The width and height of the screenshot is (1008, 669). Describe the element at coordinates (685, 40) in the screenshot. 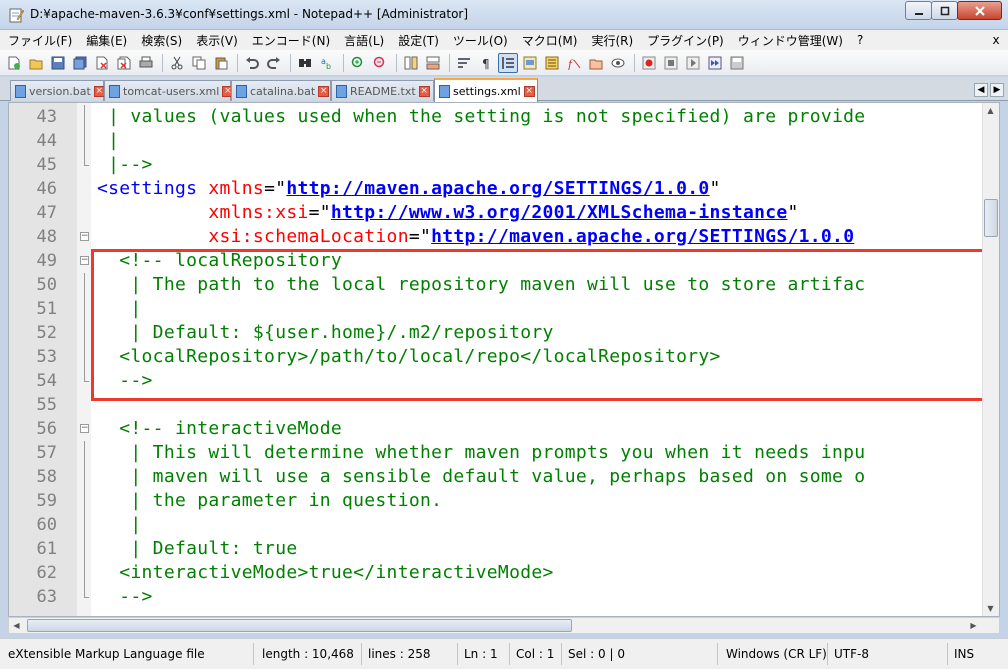

I see `menu-plugins: プラグイン(P)` at that location.